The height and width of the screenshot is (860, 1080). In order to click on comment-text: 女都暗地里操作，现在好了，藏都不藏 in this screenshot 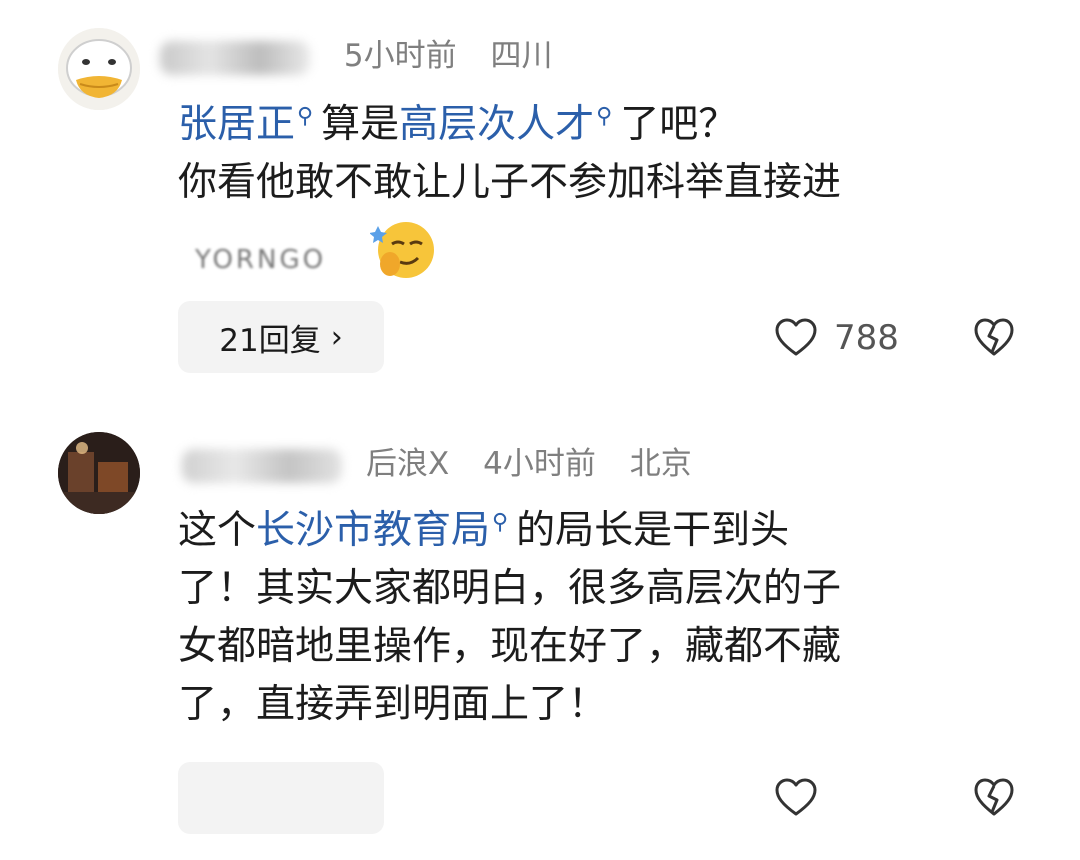, I will do `click(510, 646)`.